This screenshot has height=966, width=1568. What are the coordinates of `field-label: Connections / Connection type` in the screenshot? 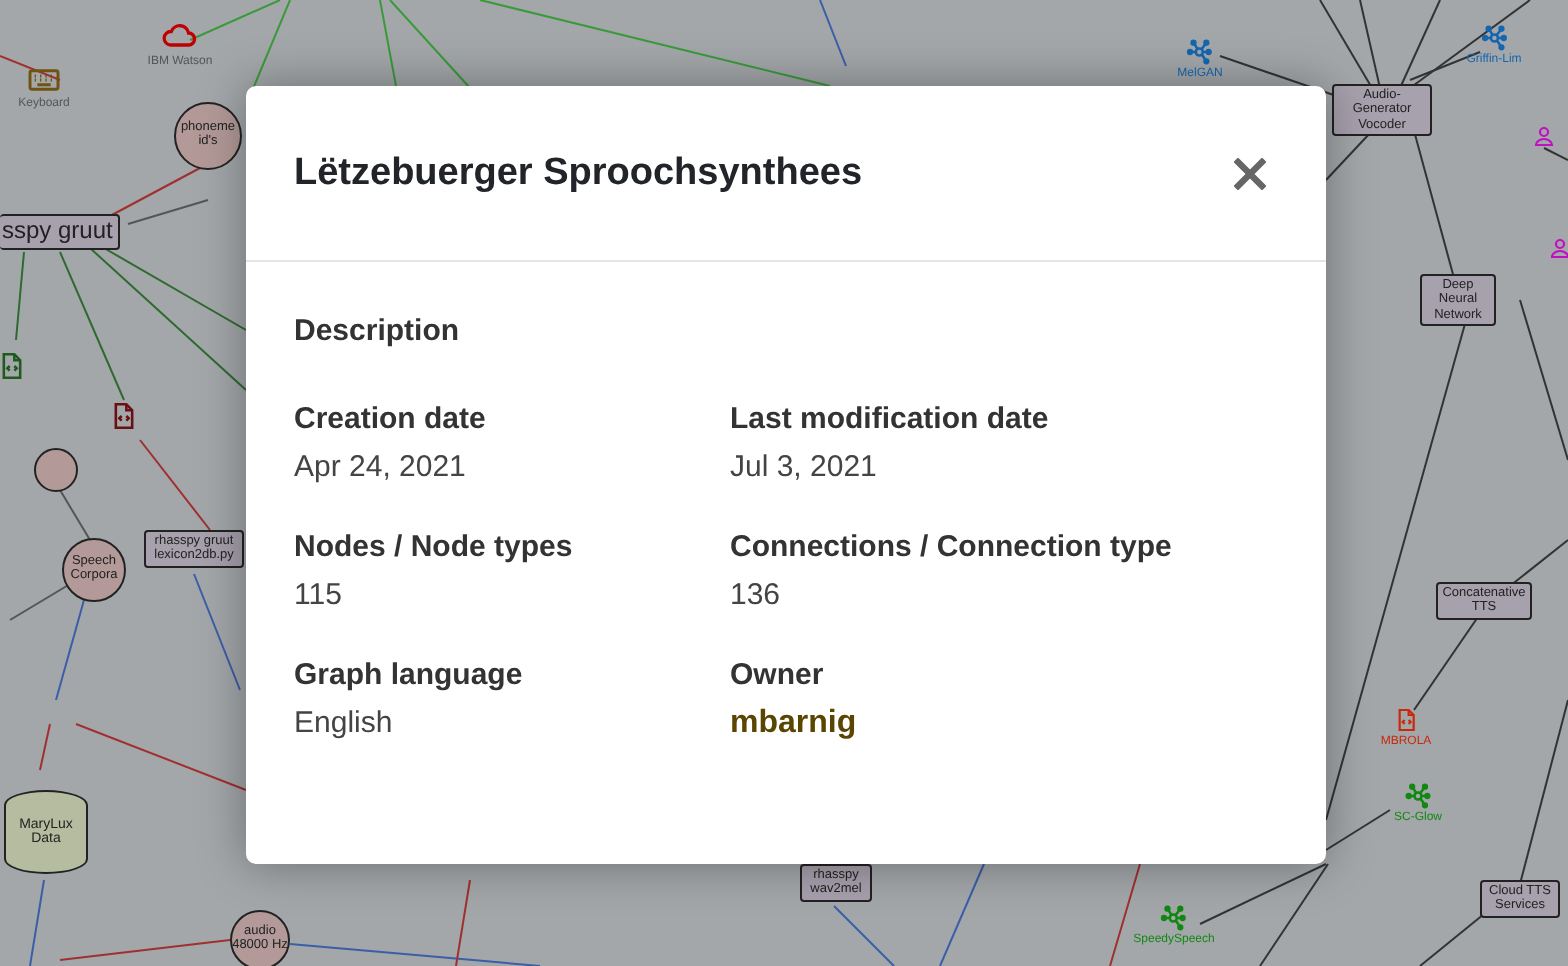 It's located at (952, 547).